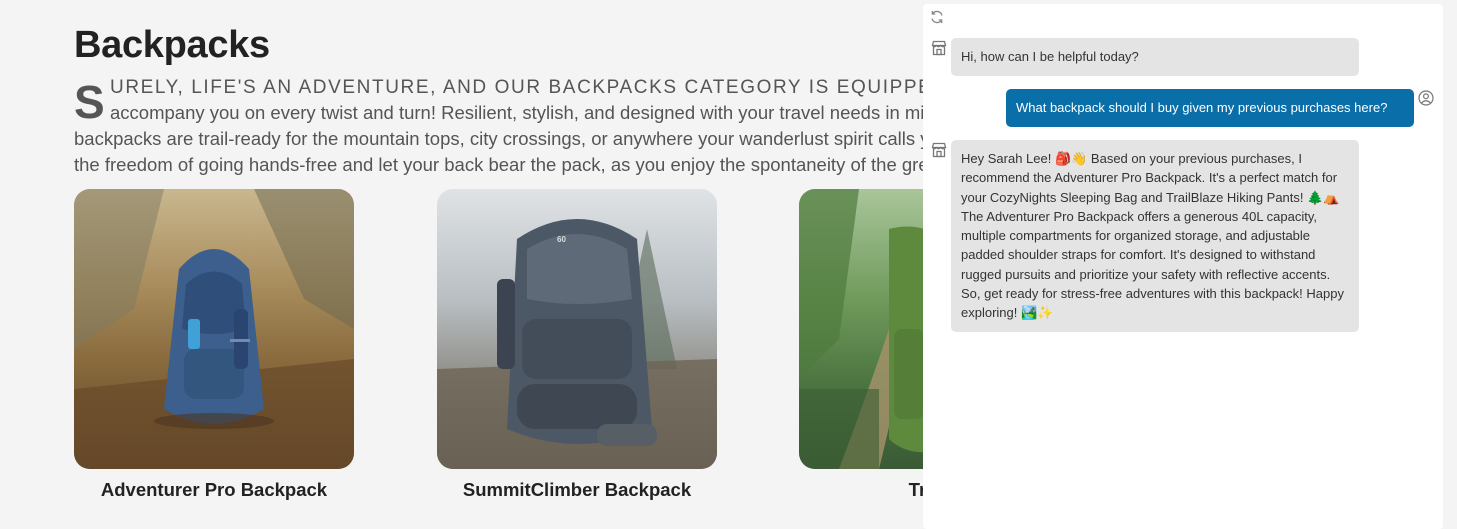  I want to click on page-title: Backpacks, so click(172, 45).